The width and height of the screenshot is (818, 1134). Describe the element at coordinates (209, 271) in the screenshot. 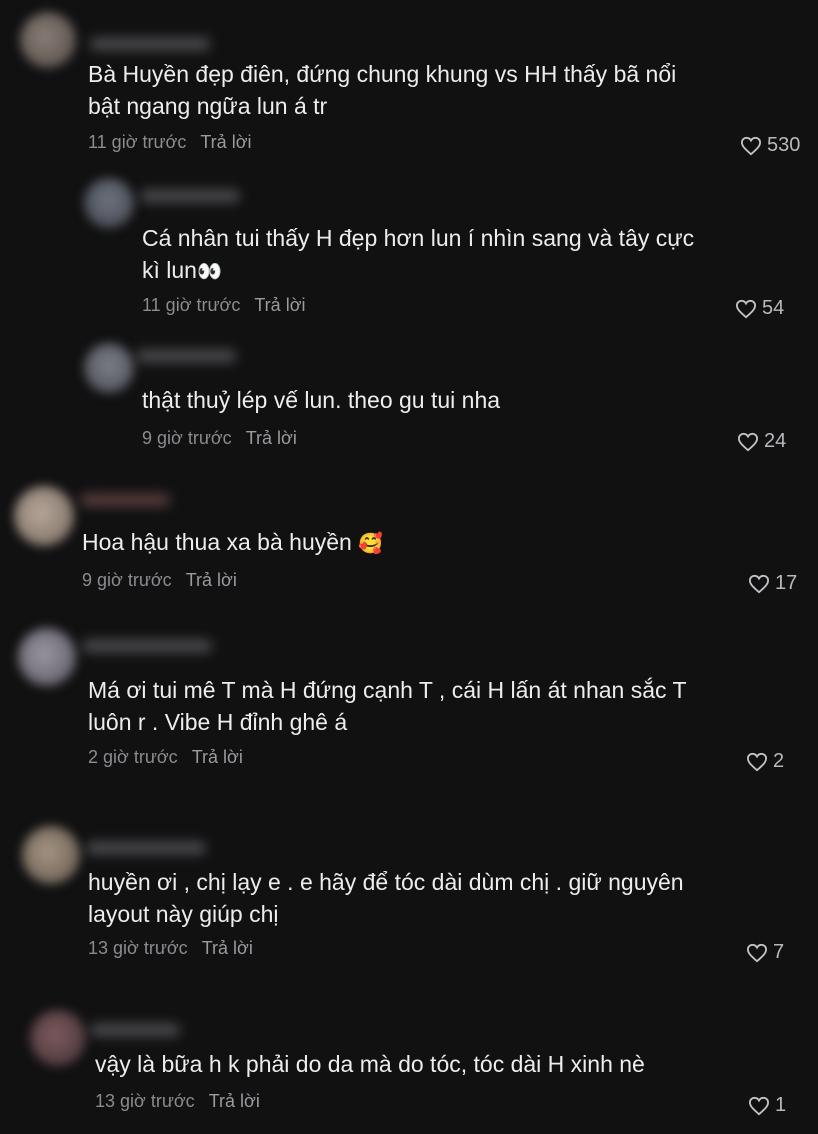

I see `eyes-emoji: 👀` at that location.